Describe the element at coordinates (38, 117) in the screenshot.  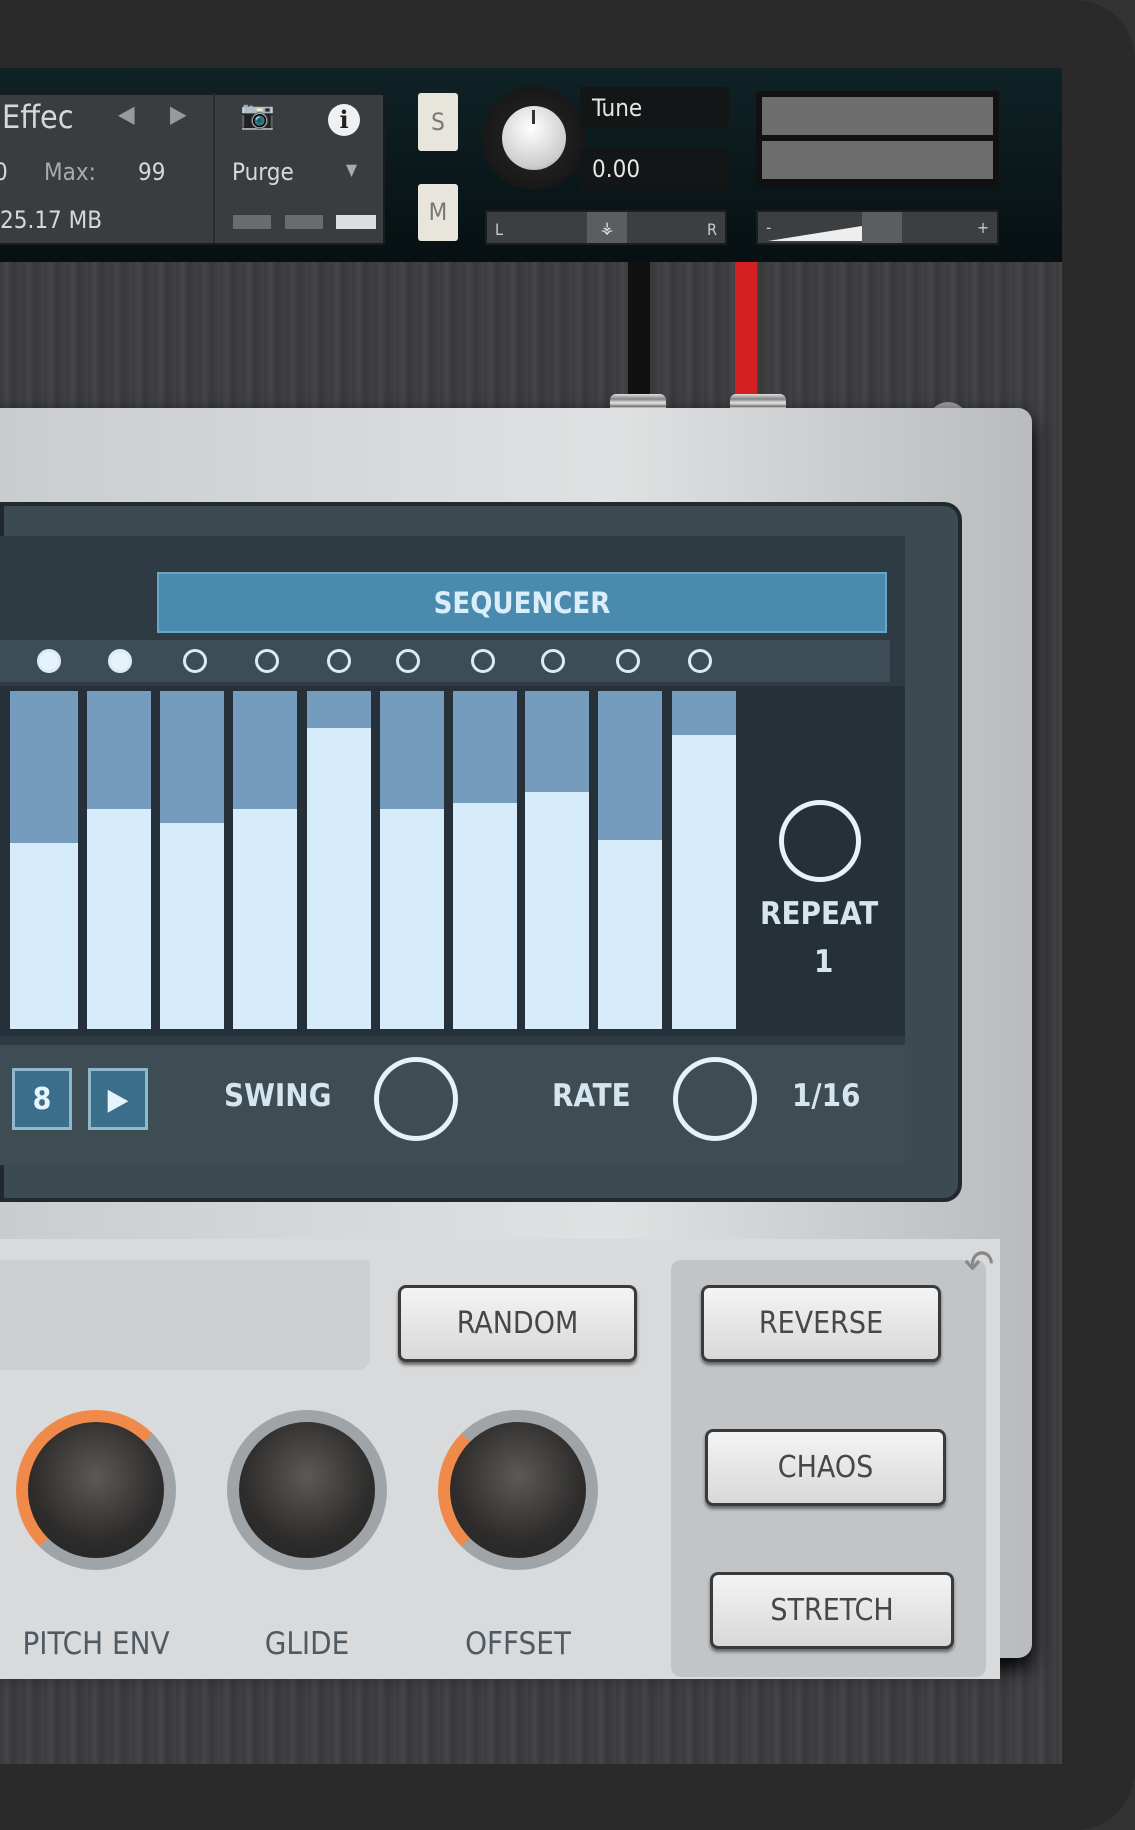
I see `instrument-name: Effec` at that location.